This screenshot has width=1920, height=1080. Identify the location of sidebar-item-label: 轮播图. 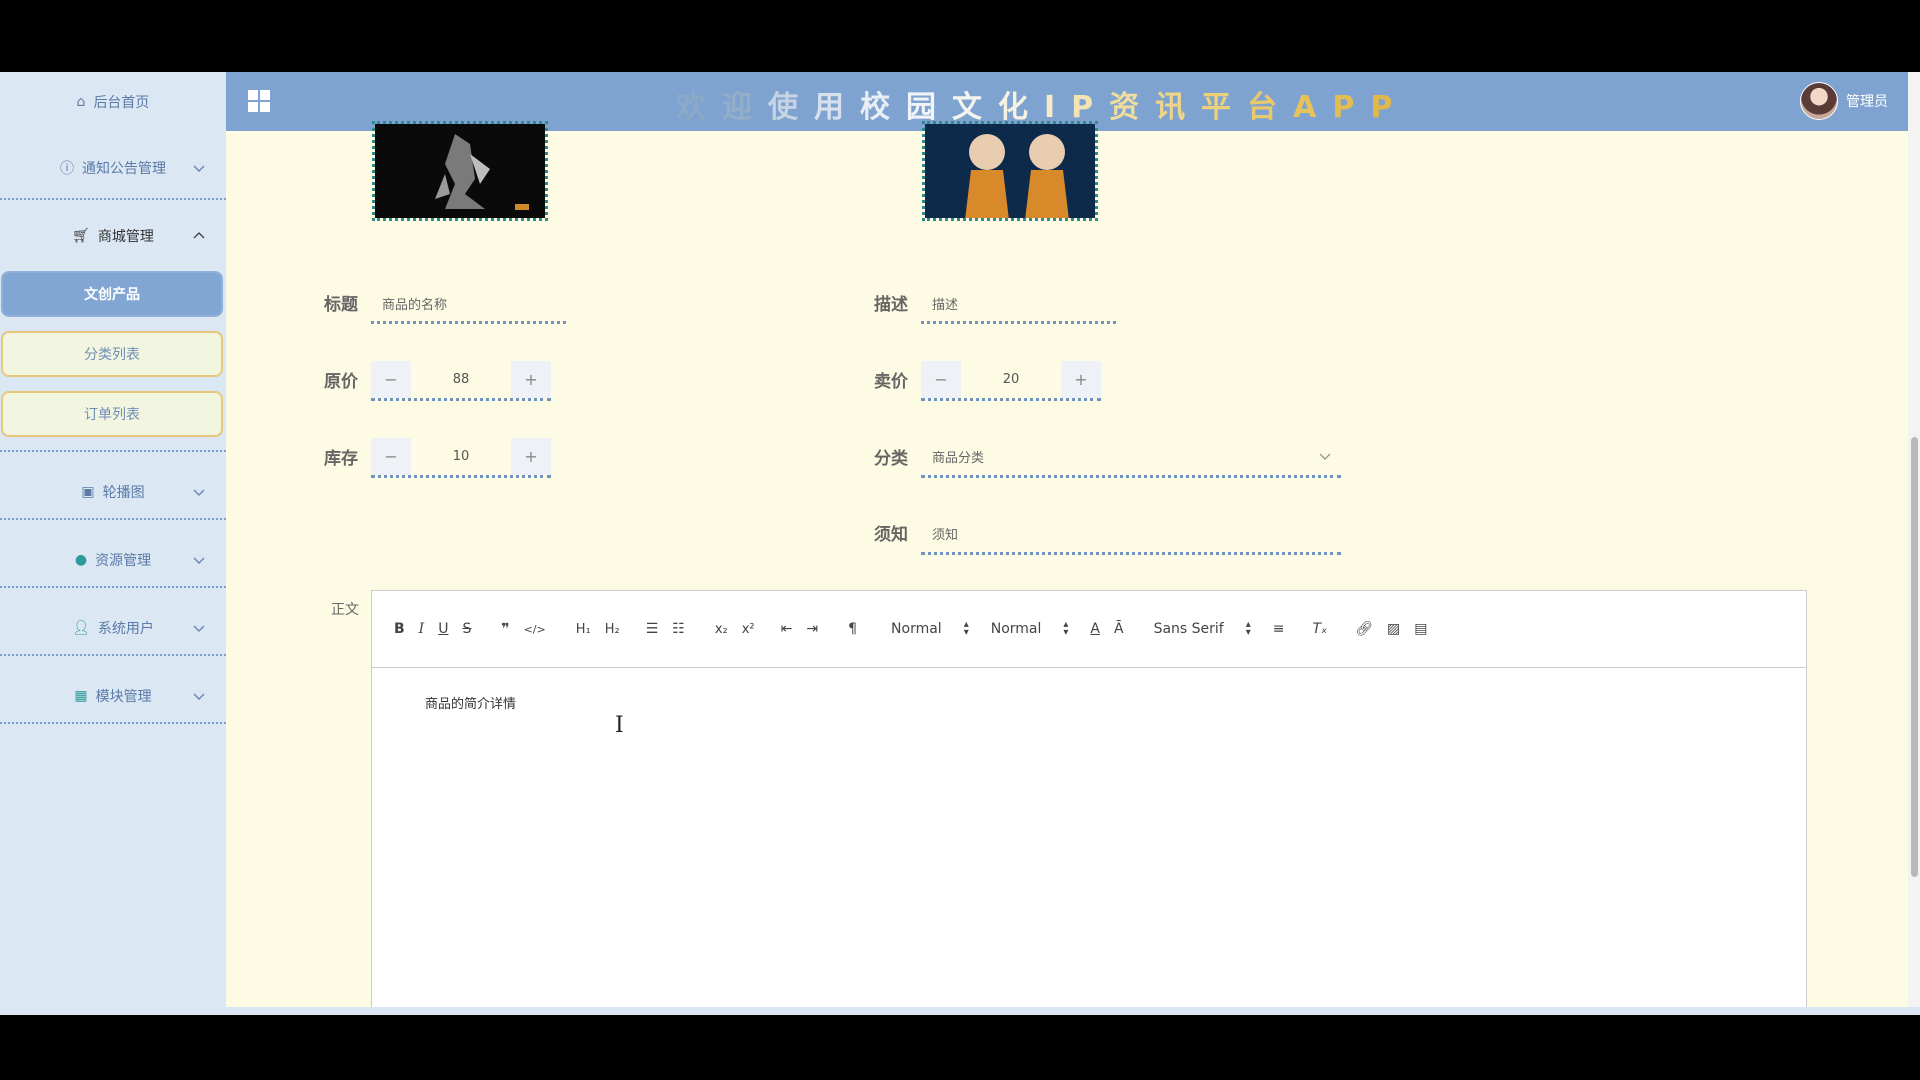
(123, 493).